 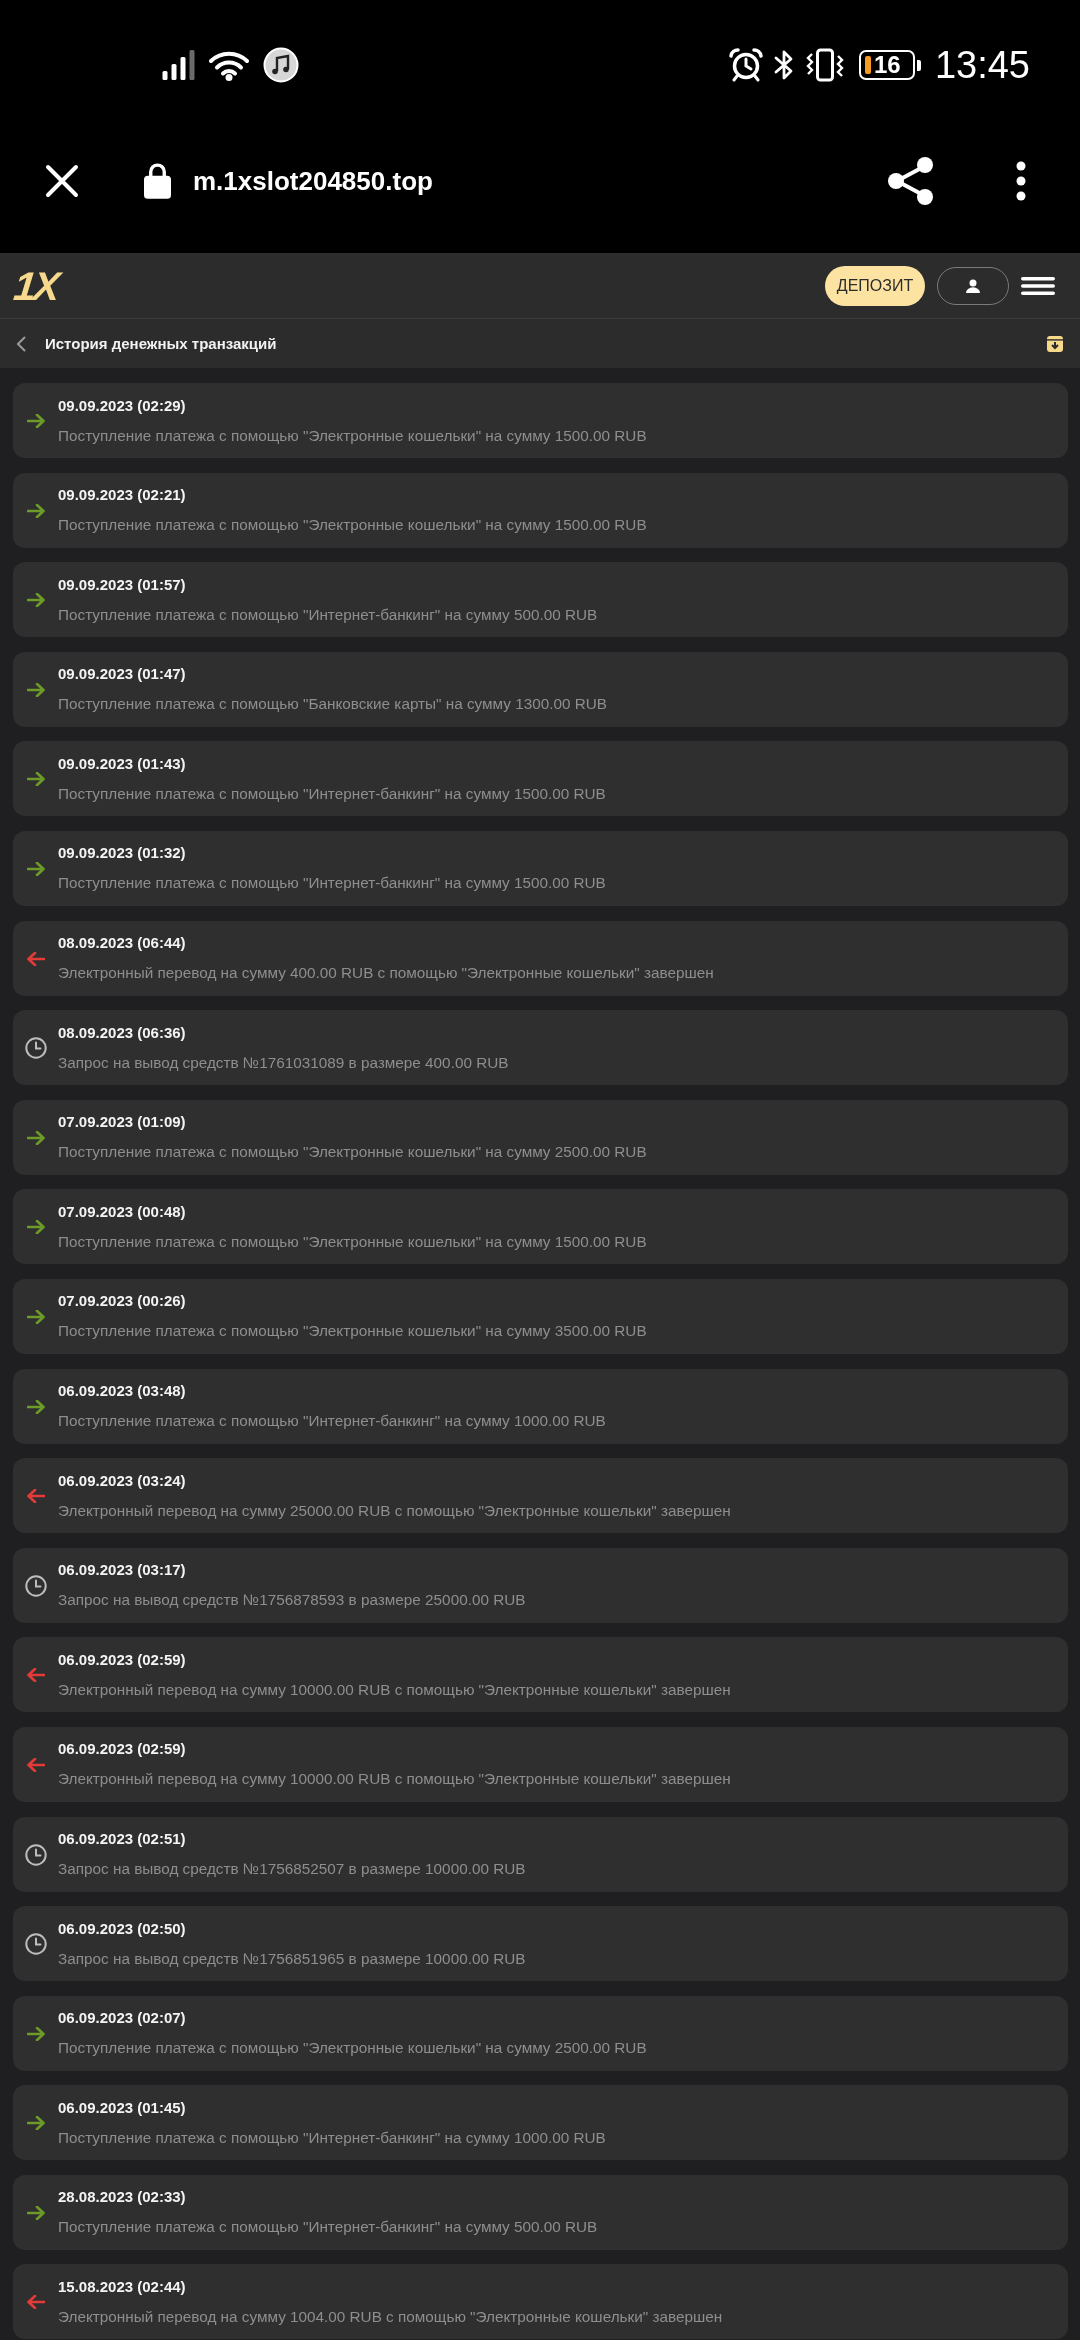 I want to click on close-button, so click(x=62, y=180).